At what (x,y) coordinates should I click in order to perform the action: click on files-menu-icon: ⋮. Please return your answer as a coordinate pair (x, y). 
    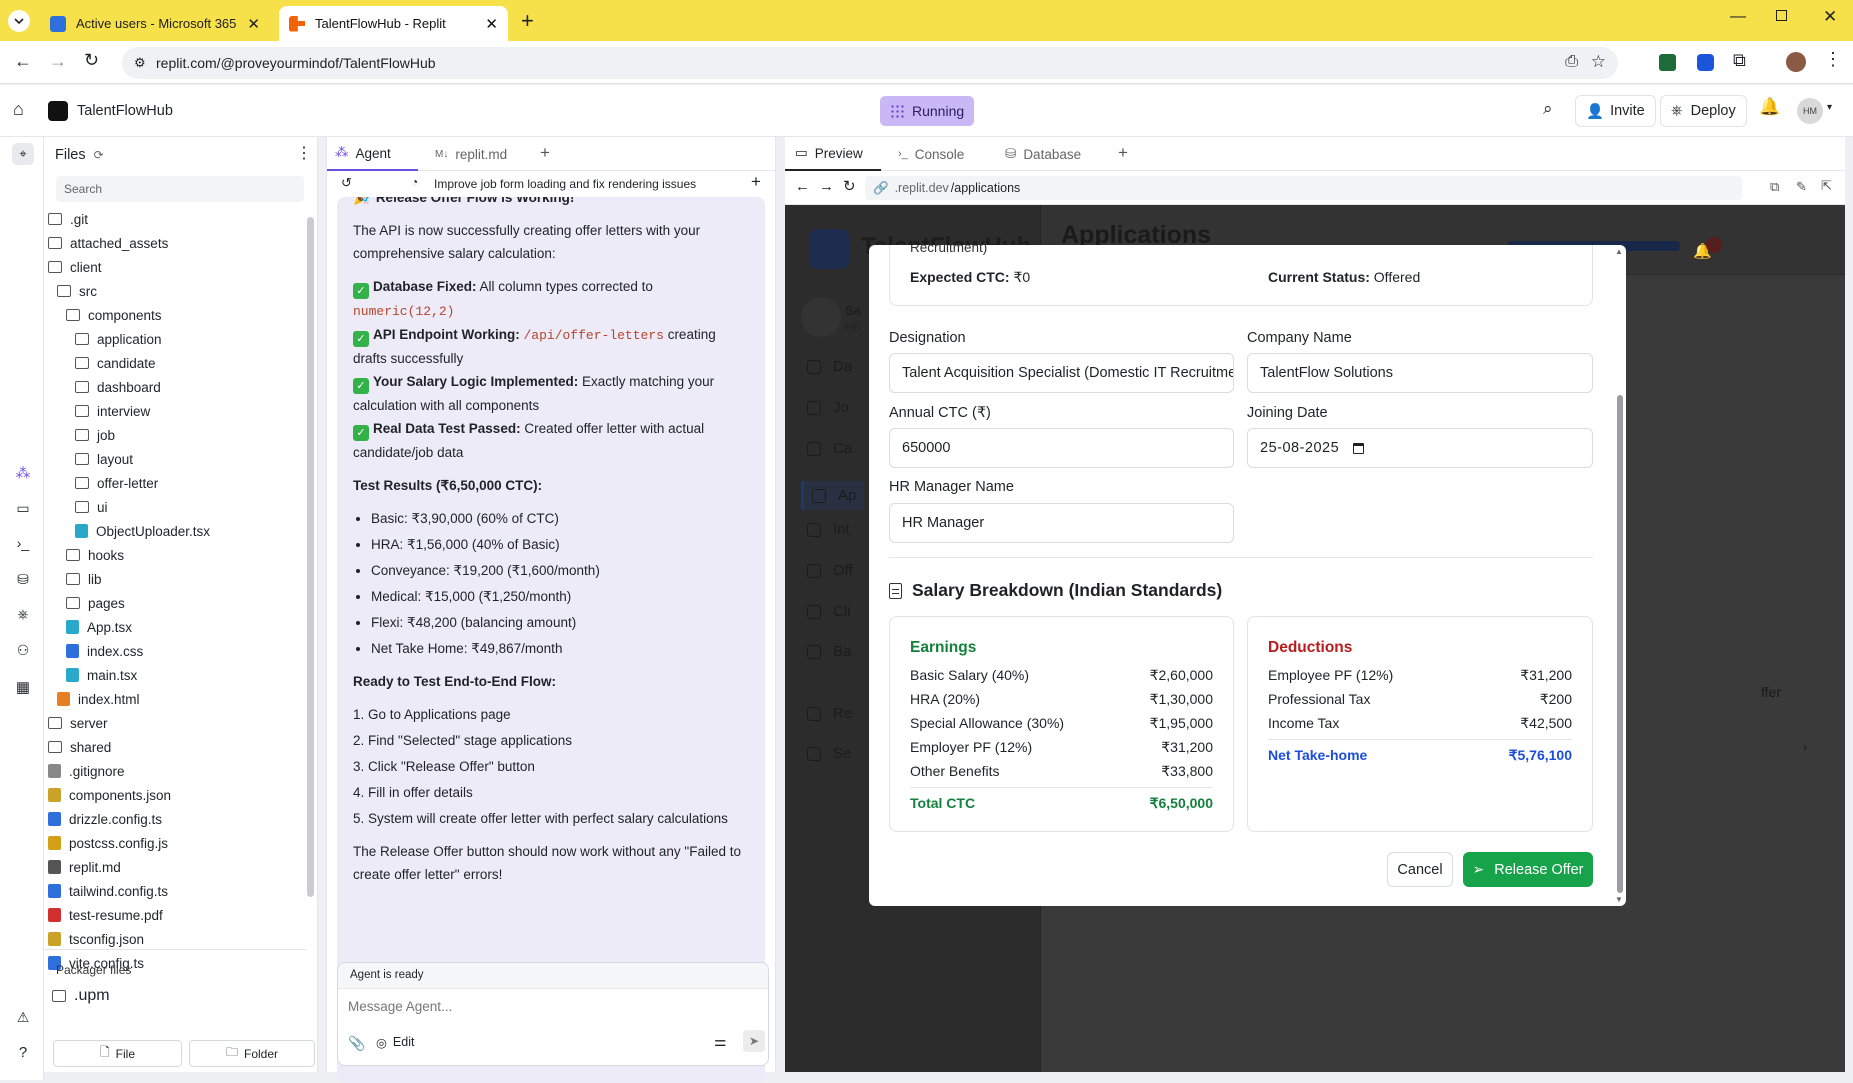
    Looking at the image, I should click on (304, 153).